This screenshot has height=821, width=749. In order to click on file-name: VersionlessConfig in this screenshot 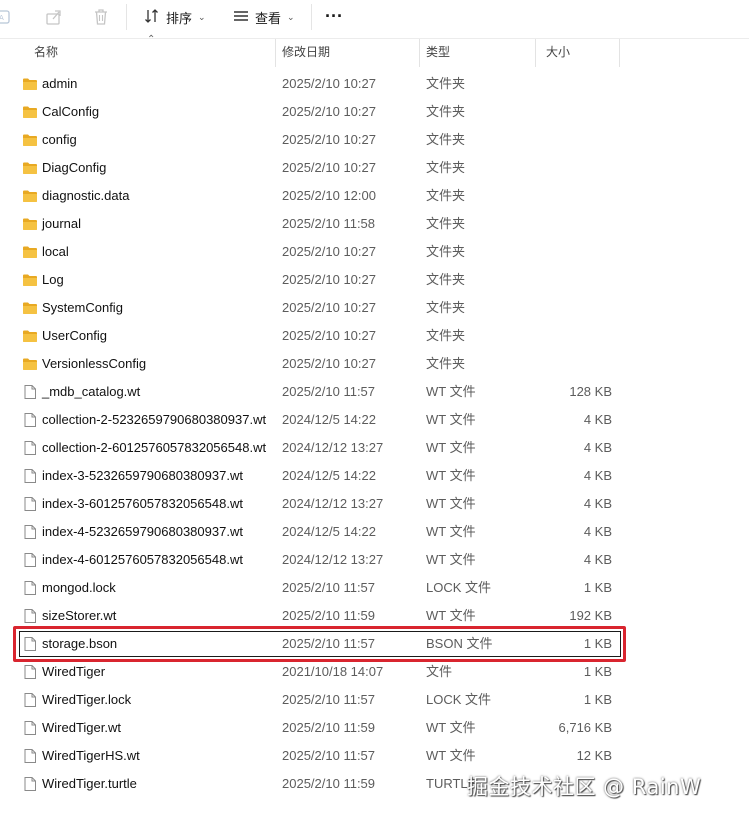, I will do `click(94, 363)`.